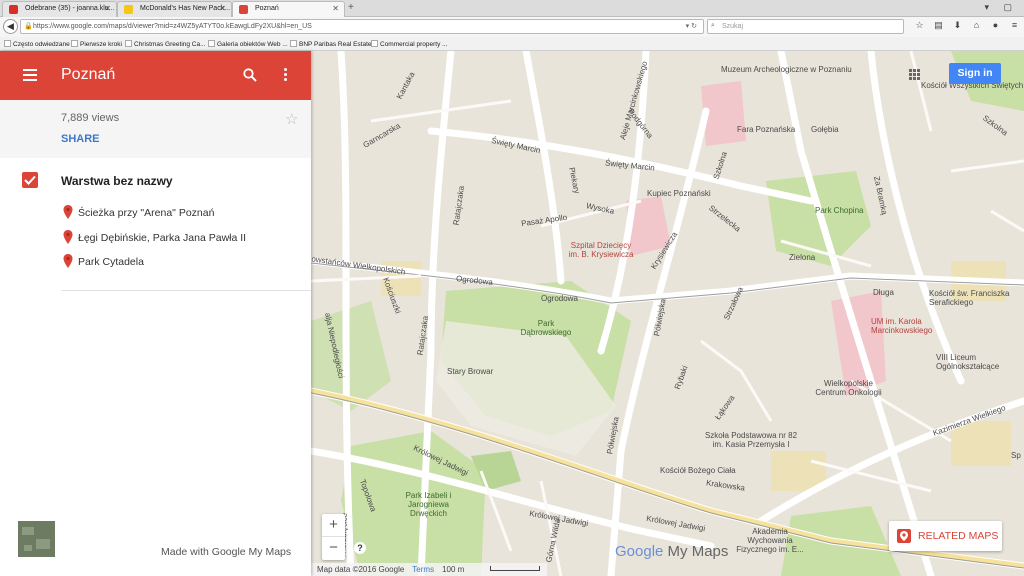 This screenshot has height=576, width=1024. I want to click on map-label-um: UM im. Karola Marcinkowskiego, so click(902, 326).